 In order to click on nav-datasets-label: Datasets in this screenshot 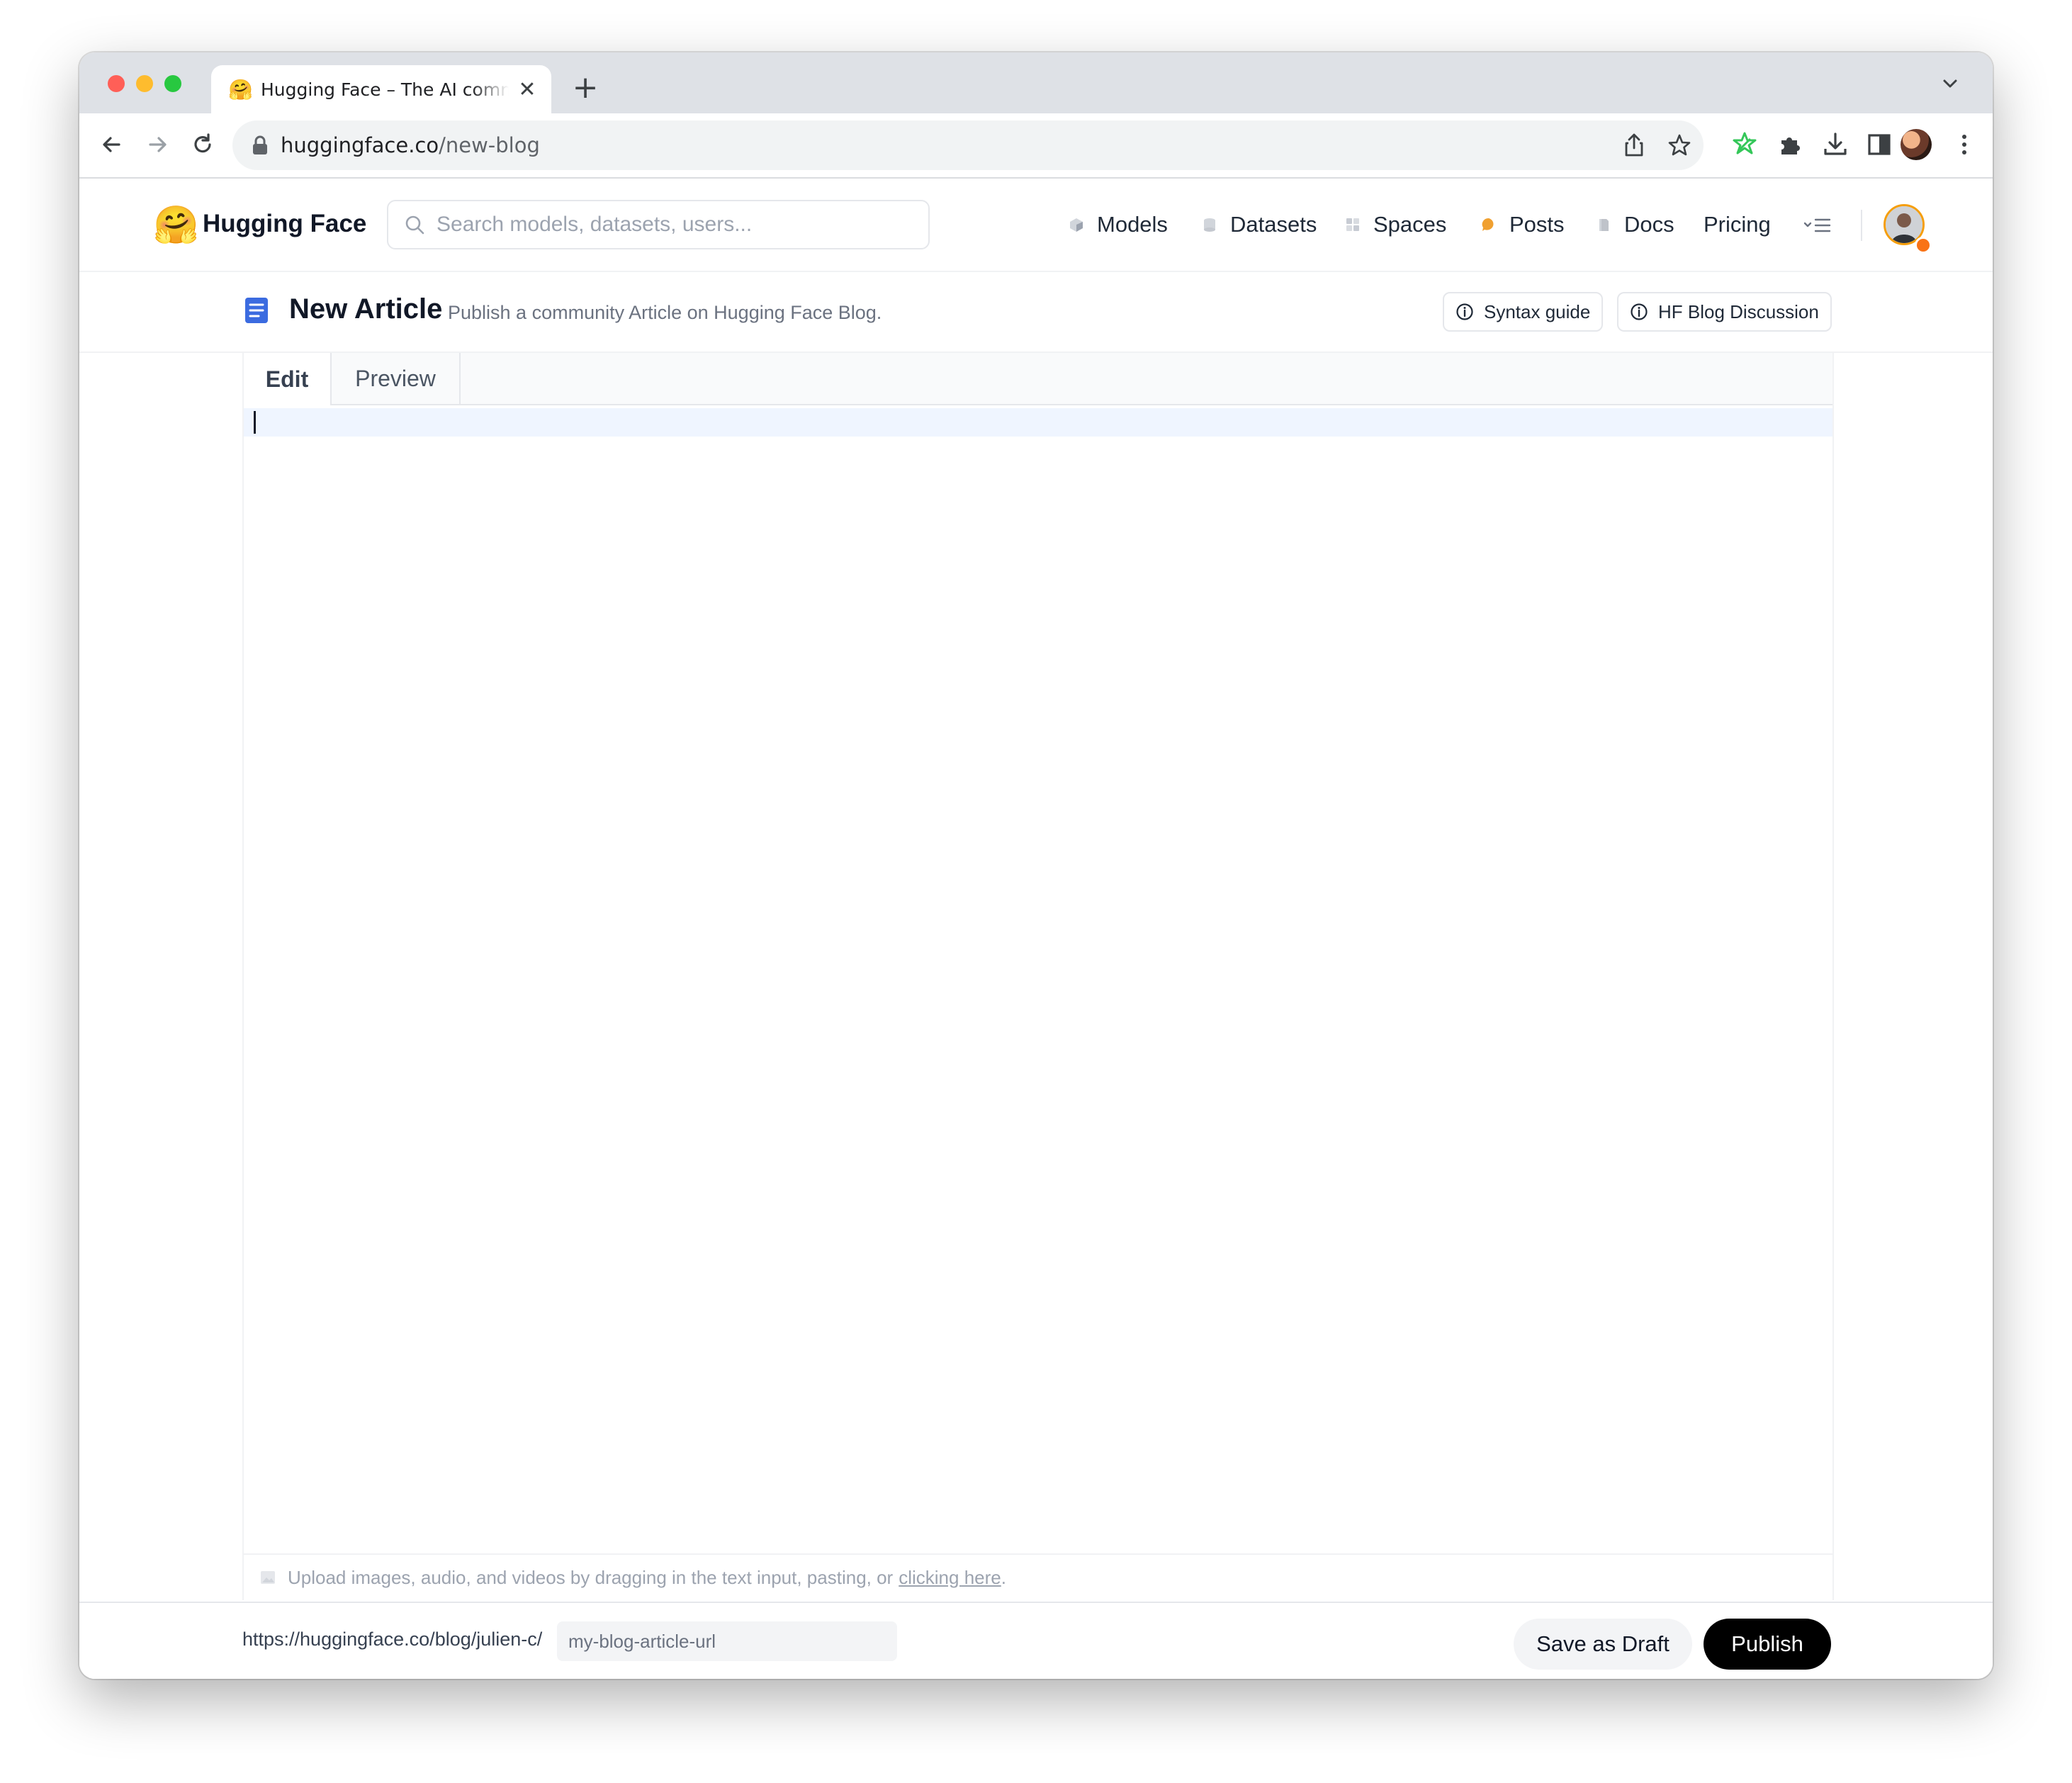, I will do `click(1273, 224)`.